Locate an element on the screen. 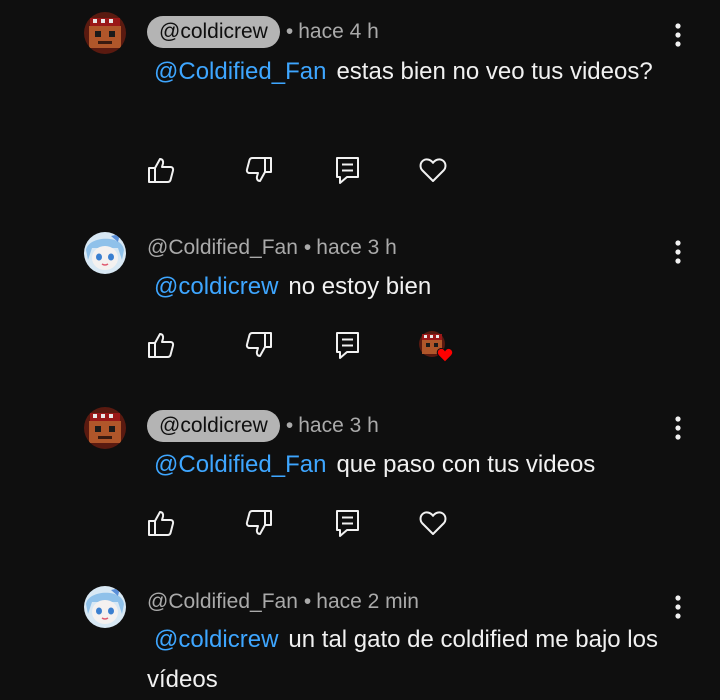 Image resolution: width=720 pixels, height=700 pixels. comment-text: @coldicrew no estoy bien is located at coordinates (407, 287).